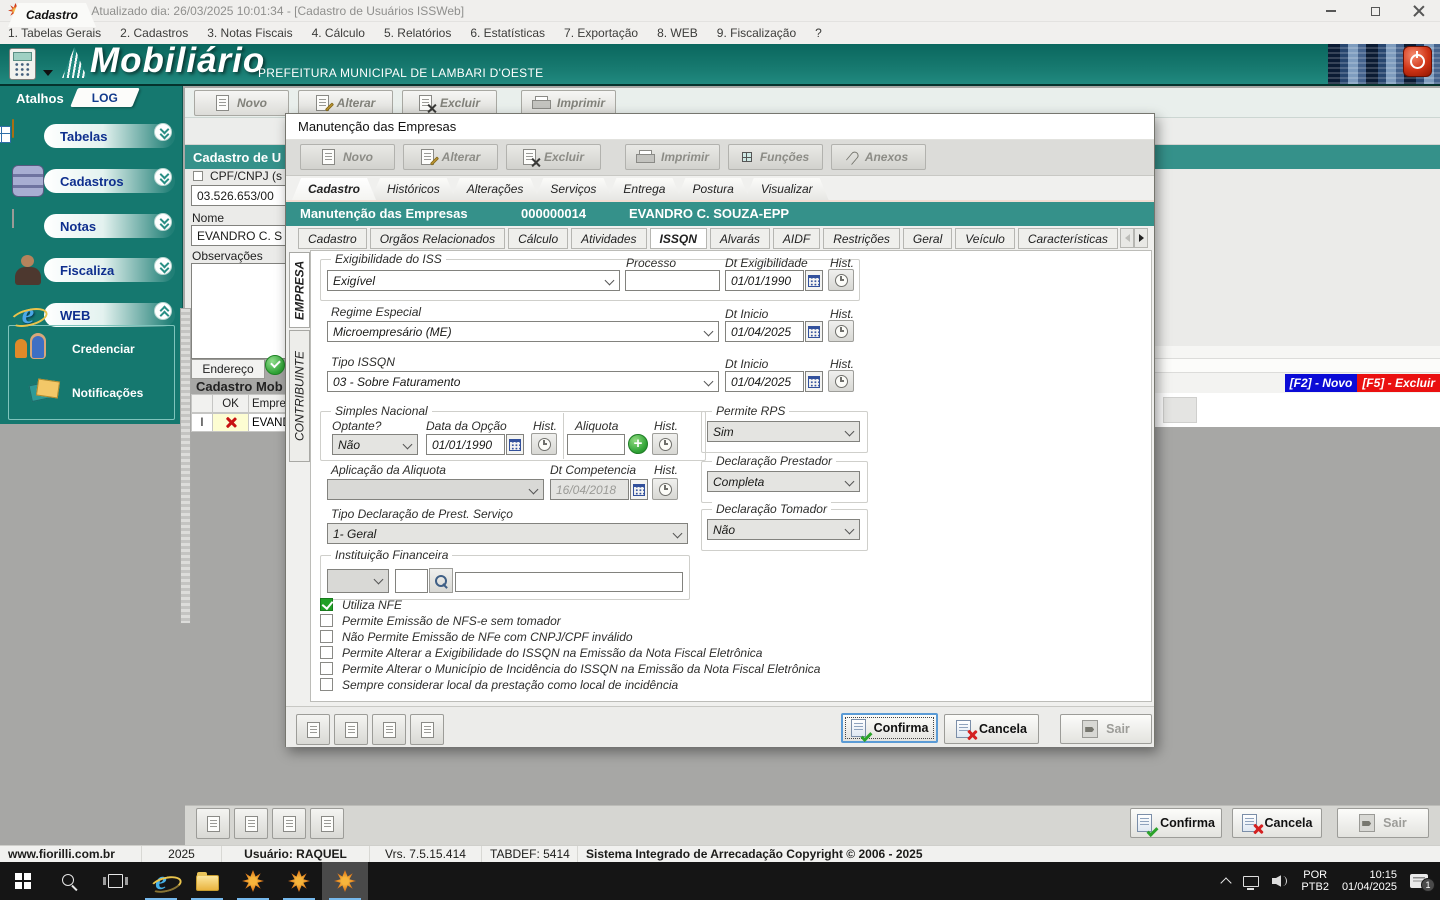 The width and height of the screenshot is (1440, 900). I want to click on taskbar-search-button, so click(69, 881).